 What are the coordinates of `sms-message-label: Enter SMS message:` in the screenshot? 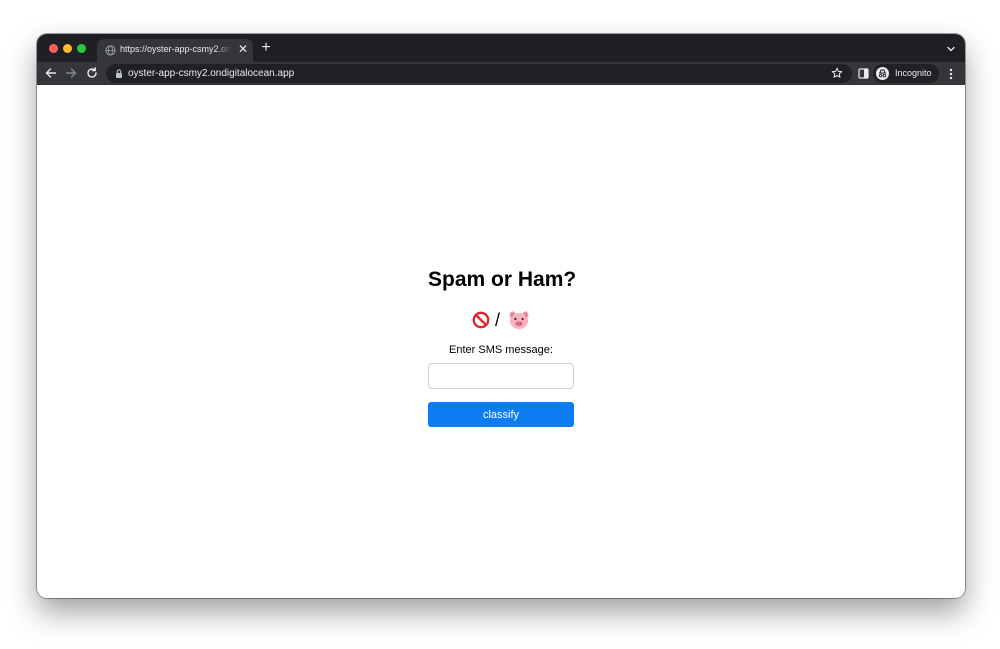 It's located at (501, 350).